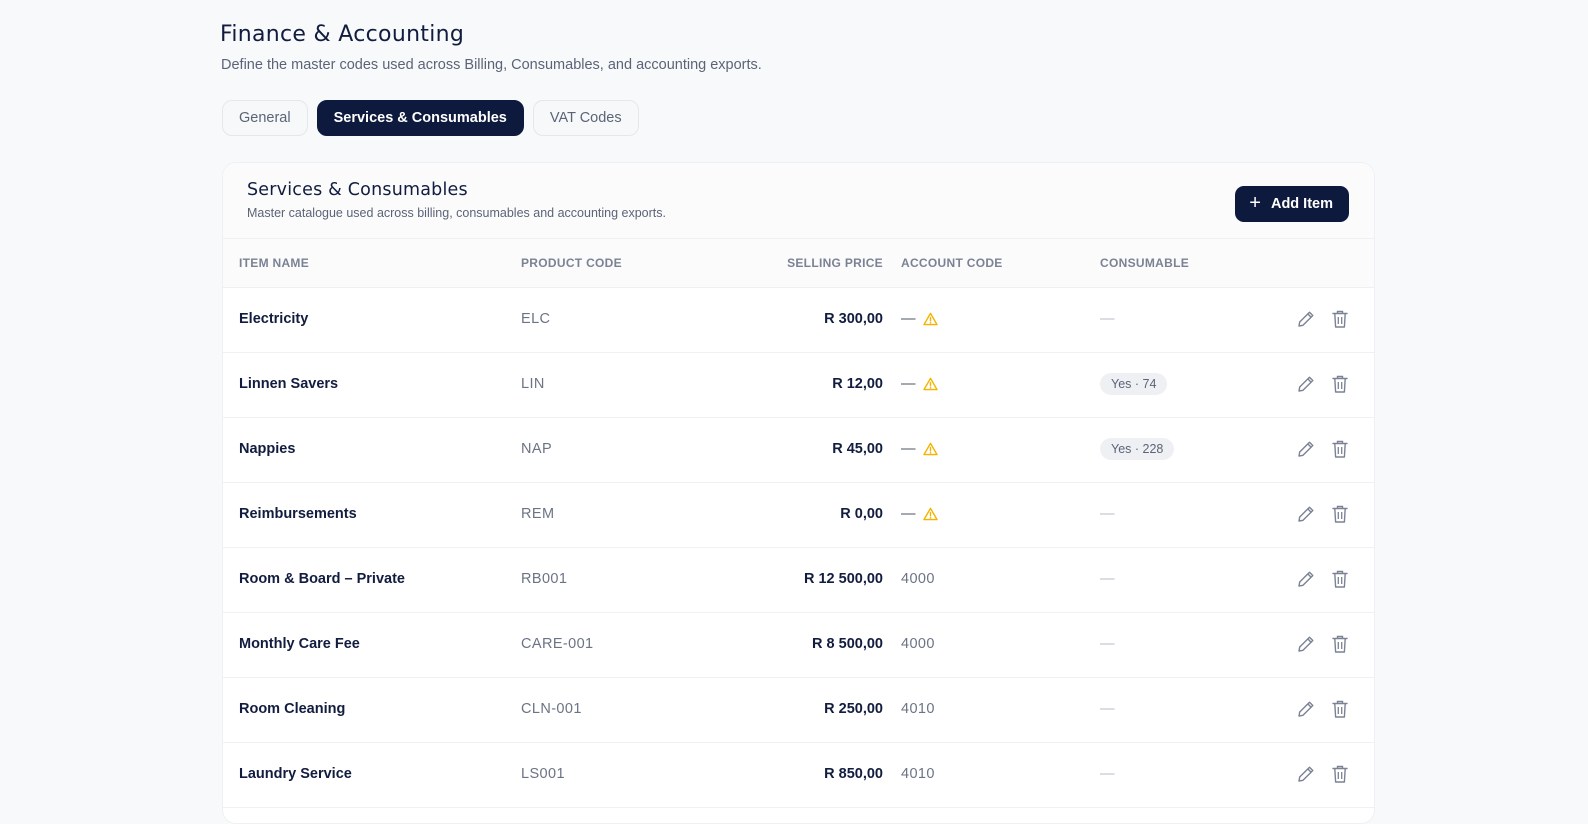  Describe the element at coordinates (322, 579) in the screenshot. I see `item-name: Room & Board – Private` at that location.